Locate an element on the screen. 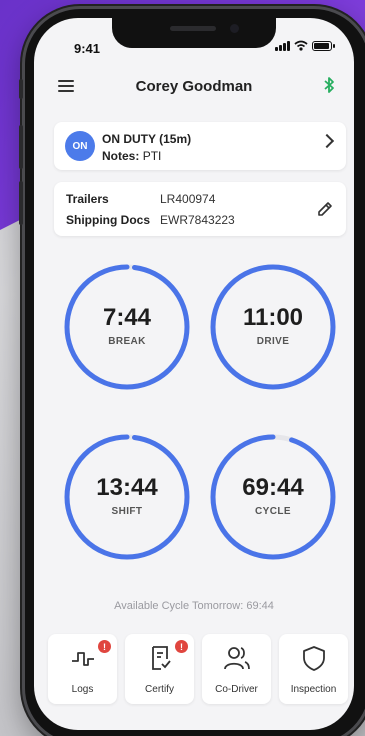 The width and height of the screenshot is (365, 736). status-icons is located at coordinates (305, 45).